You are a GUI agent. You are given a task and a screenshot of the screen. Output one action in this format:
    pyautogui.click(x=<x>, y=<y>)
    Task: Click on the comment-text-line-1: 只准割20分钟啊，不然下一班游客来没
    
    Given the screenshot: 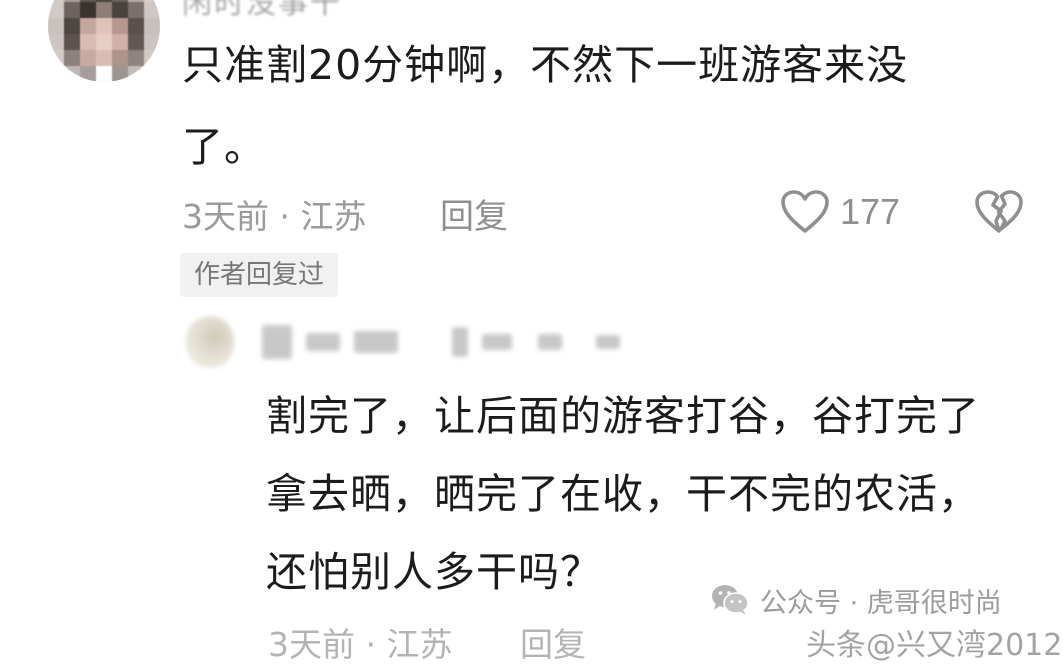 What is the action you would take?
    pyautogui.click(x=545, y=65)
    